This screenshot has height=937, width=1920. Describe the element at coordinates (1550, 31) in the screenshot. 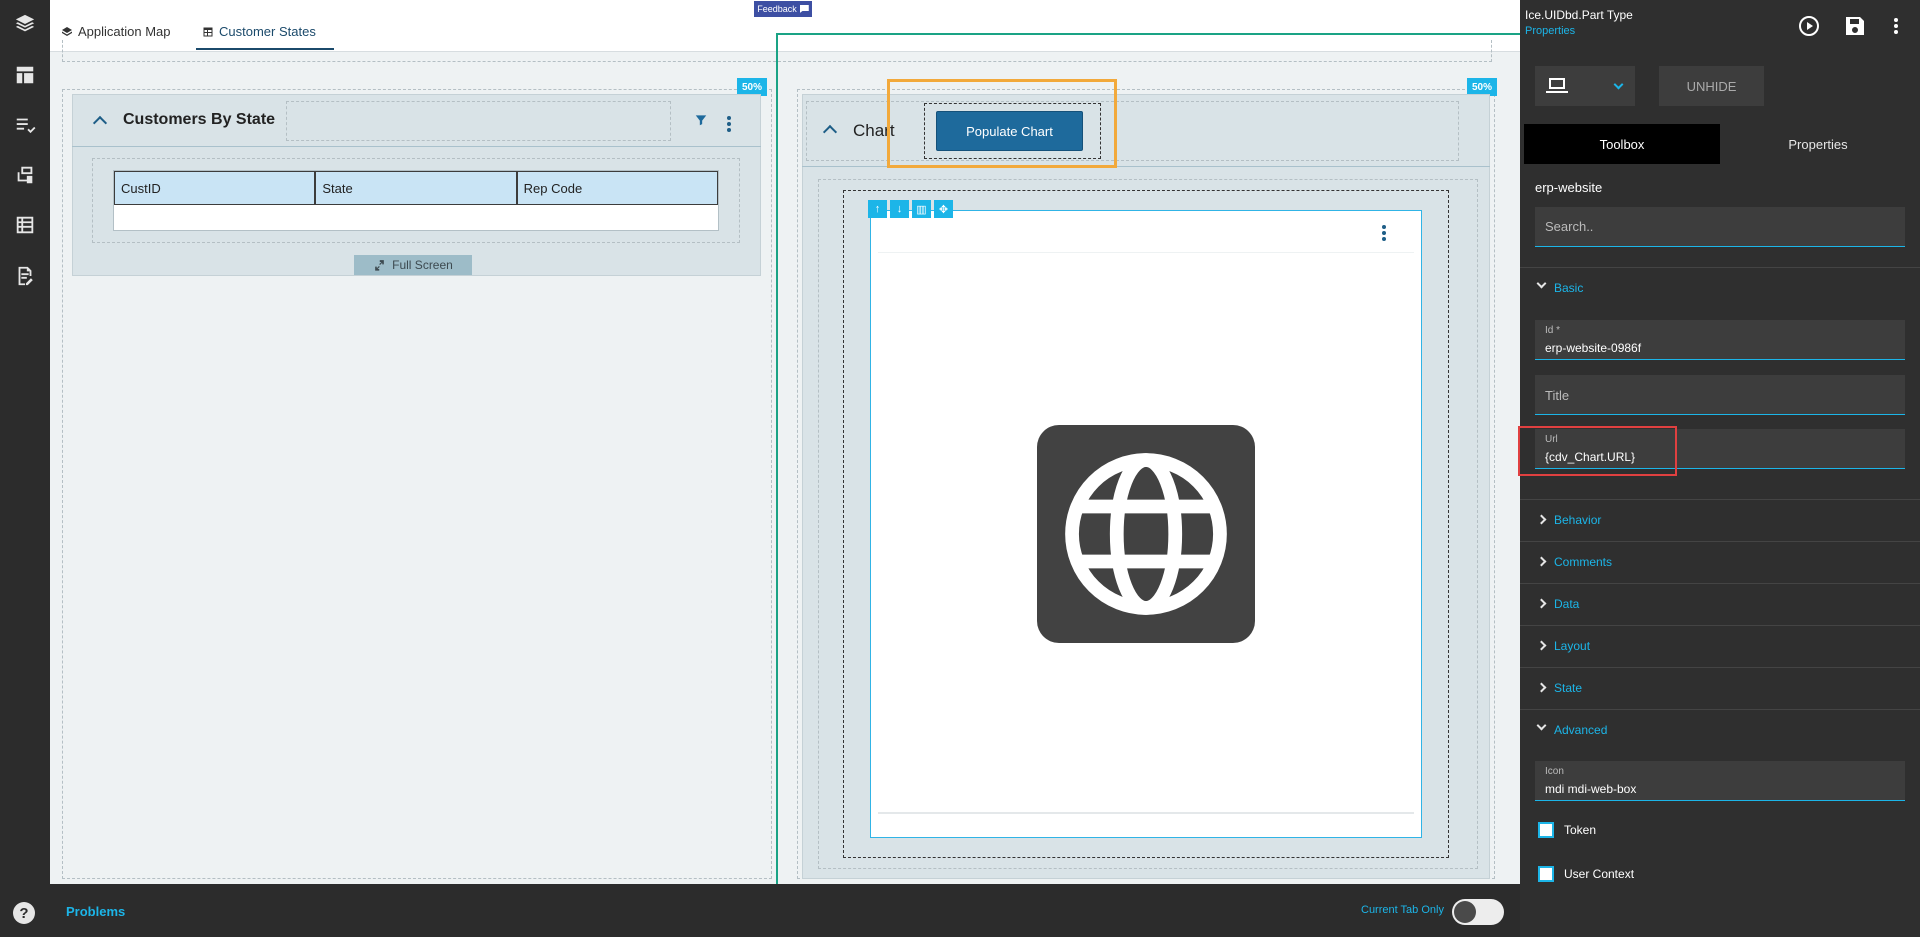

I see `props-subtitle-link: Properties` at that location.